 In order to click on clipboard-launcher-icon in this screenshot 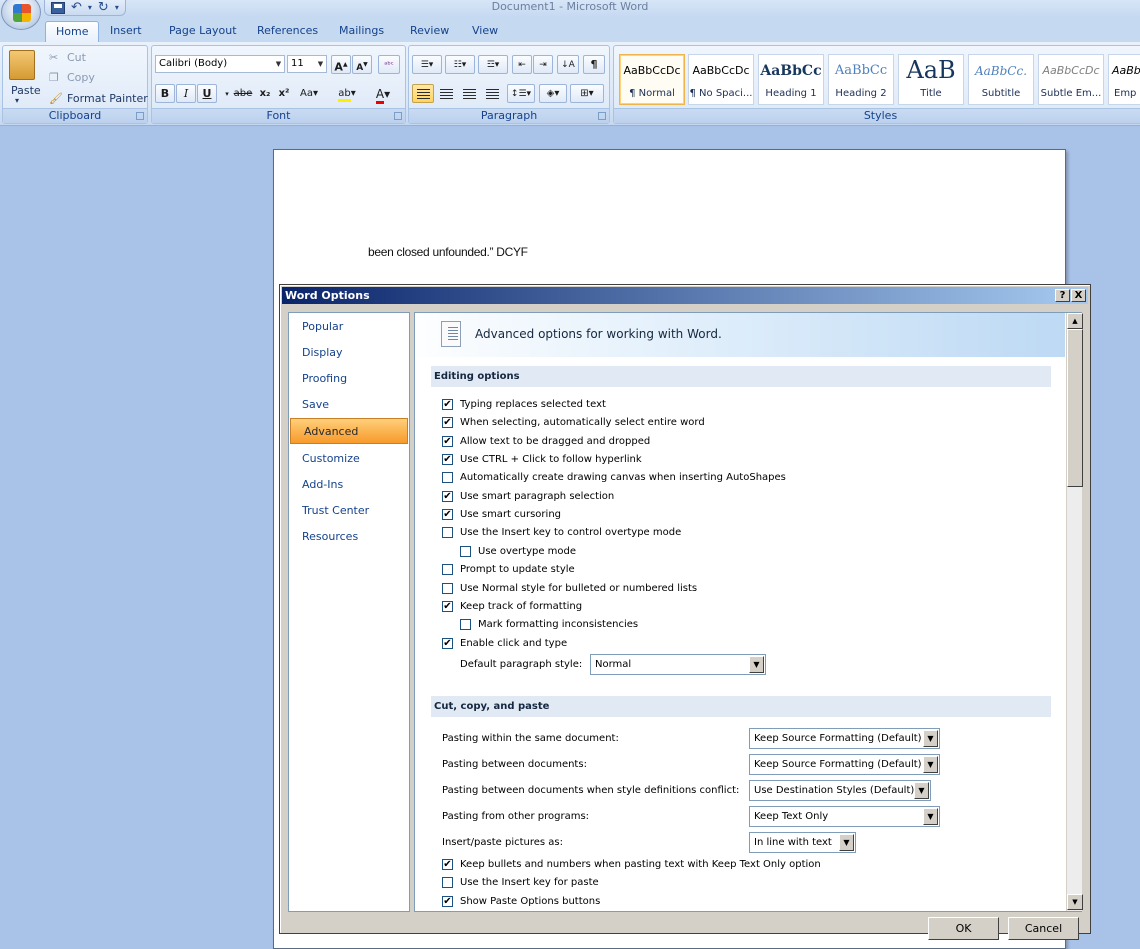, I will do `click(140, 116)`.